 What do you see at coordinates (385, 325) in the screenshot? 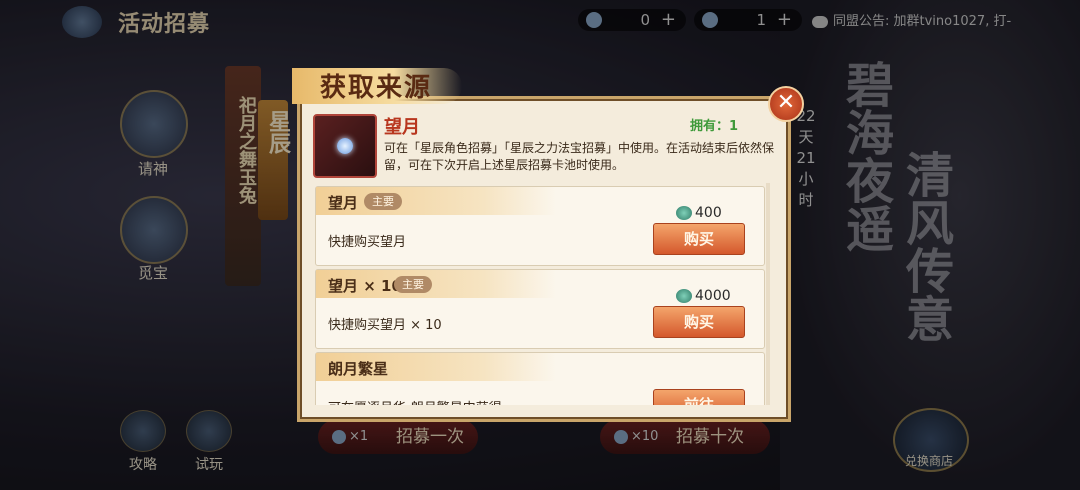
I see `source-desc: 快捷购买望月 × 10` at bounding box center [385, 325].